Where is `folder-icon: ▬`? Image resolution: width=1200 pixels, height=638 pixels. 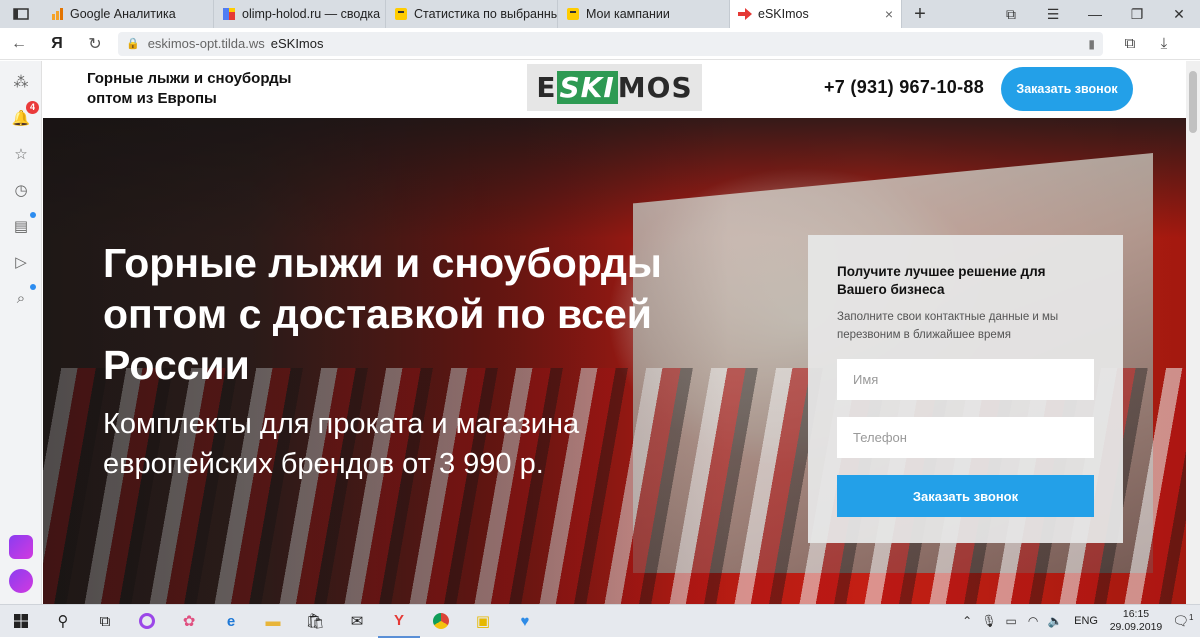
folder-icon: ▬ is located at coordinates (273, 621).